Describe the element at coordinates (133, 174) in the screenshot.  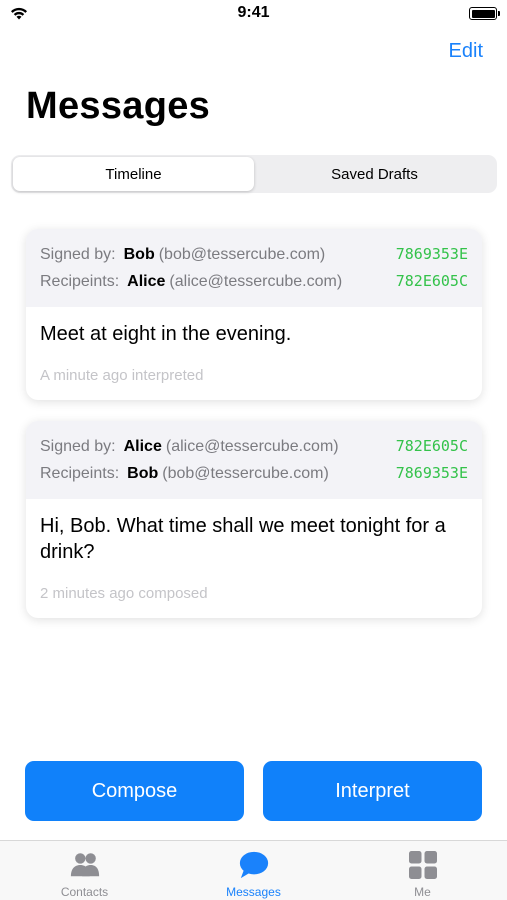
I see `tab-timeline: Timeline` at that location.